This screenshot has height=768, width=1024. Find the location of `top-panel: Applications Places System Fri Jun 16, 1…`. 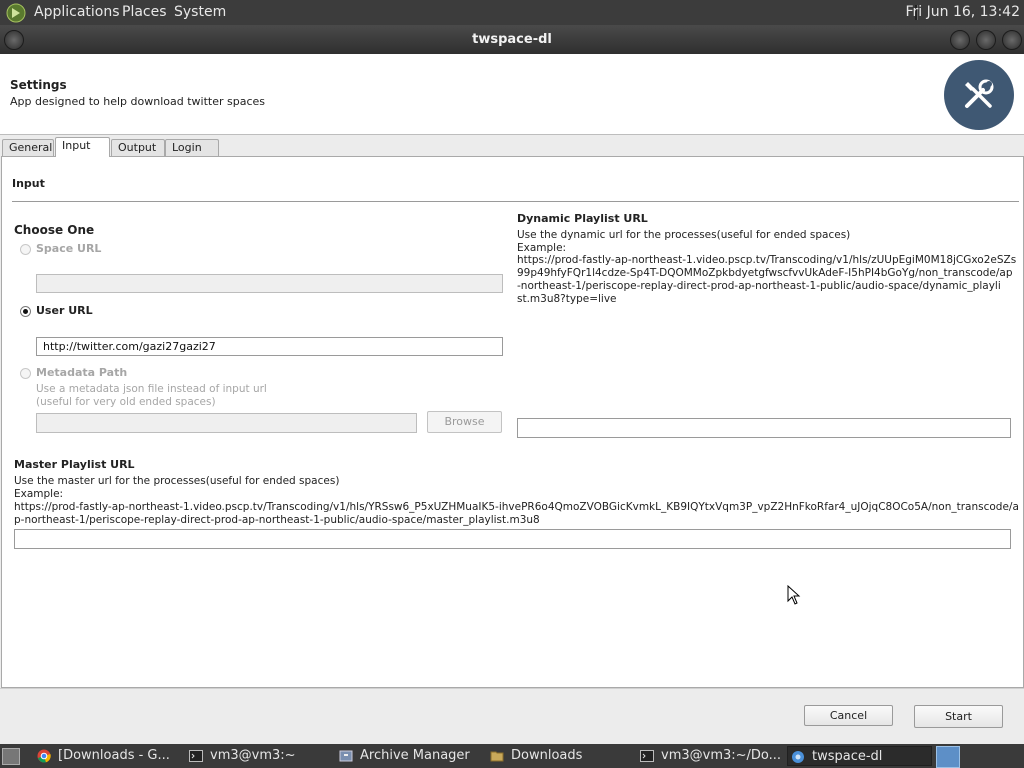

top-panel: Applications Places System Fri Jun 16, 1… is located at coordinates (512, 12).